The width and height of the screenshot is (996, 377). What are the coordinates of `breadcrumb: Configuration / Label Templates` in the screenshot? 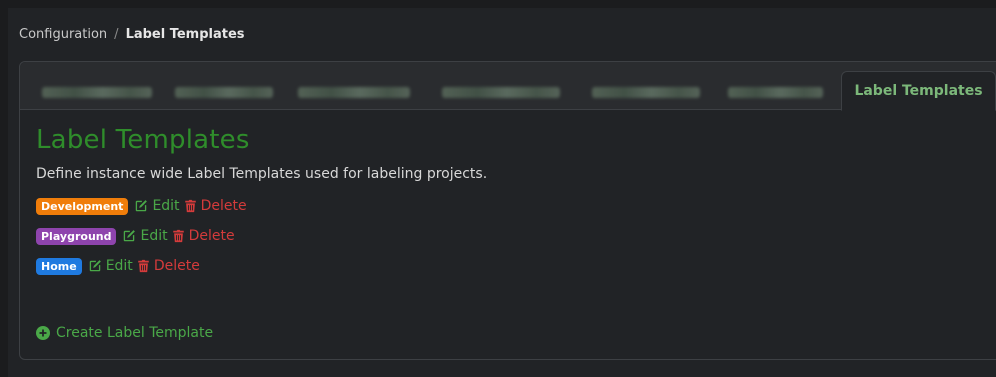 It's located at (132, 34).